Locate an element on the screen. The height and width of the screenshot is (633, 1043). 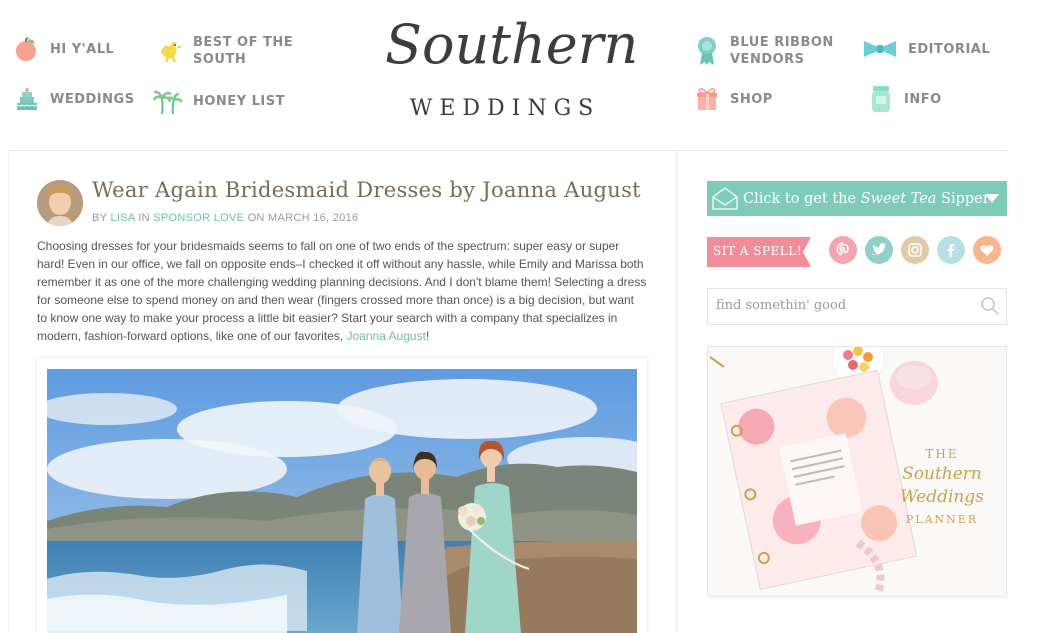
planner-ad: THE Southern Weddings PLANNER is located at coordinates (857, 471).